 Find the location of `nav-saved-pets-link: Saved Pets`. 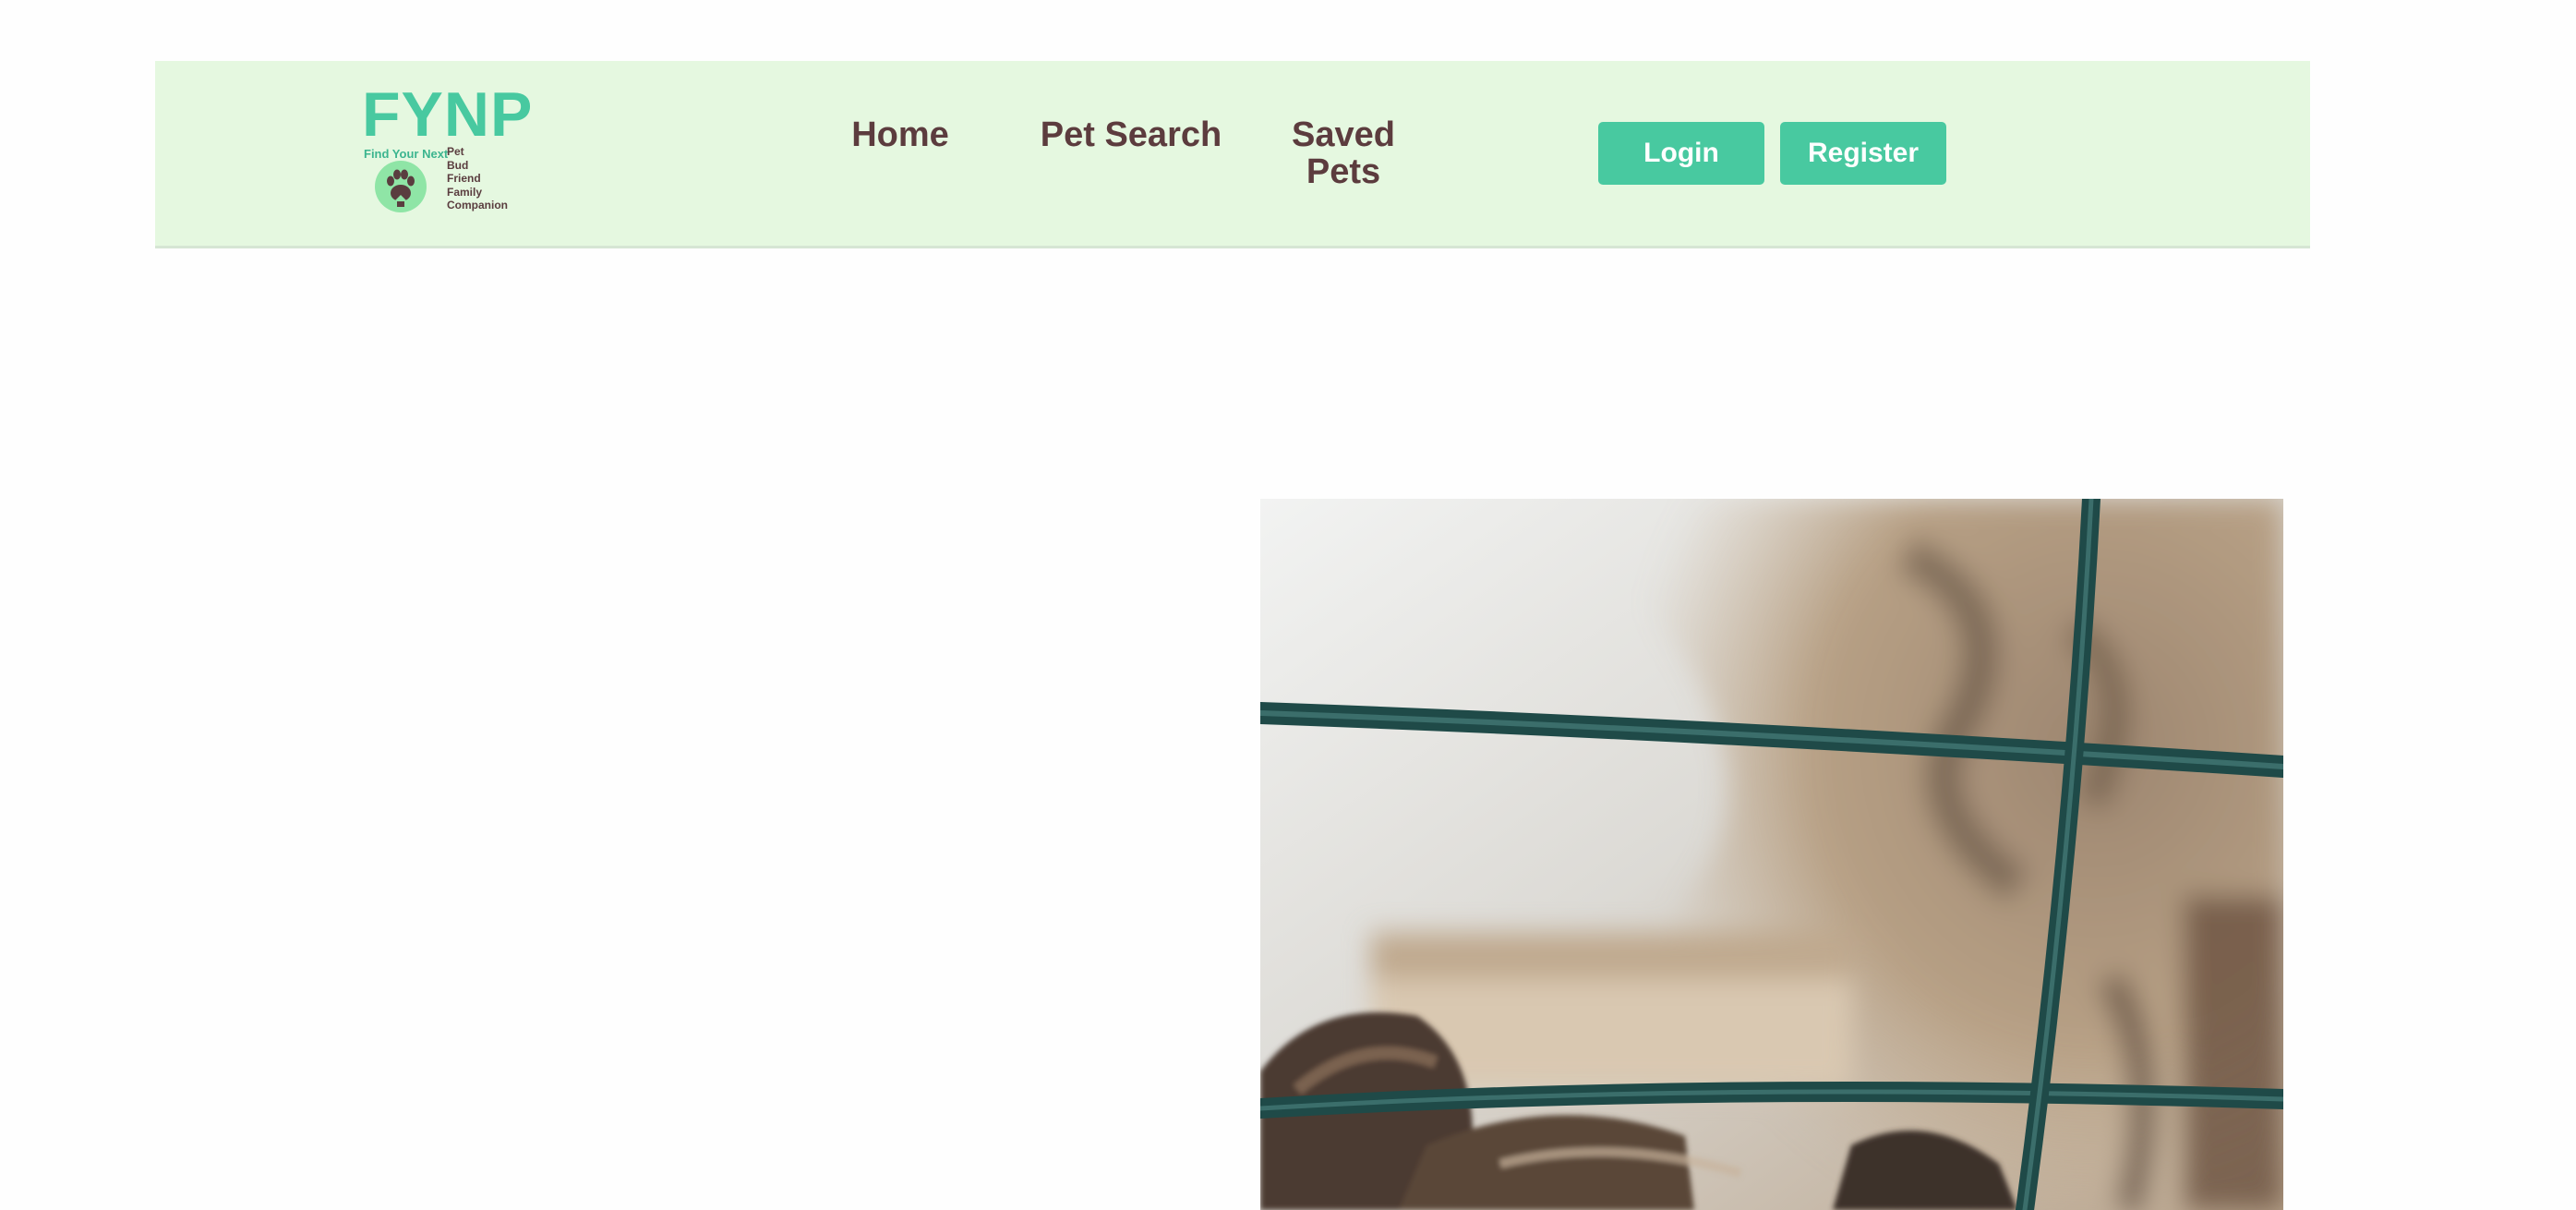

nav-saved-pets-link: Saved Pets is located at coordinates (1343, 153).